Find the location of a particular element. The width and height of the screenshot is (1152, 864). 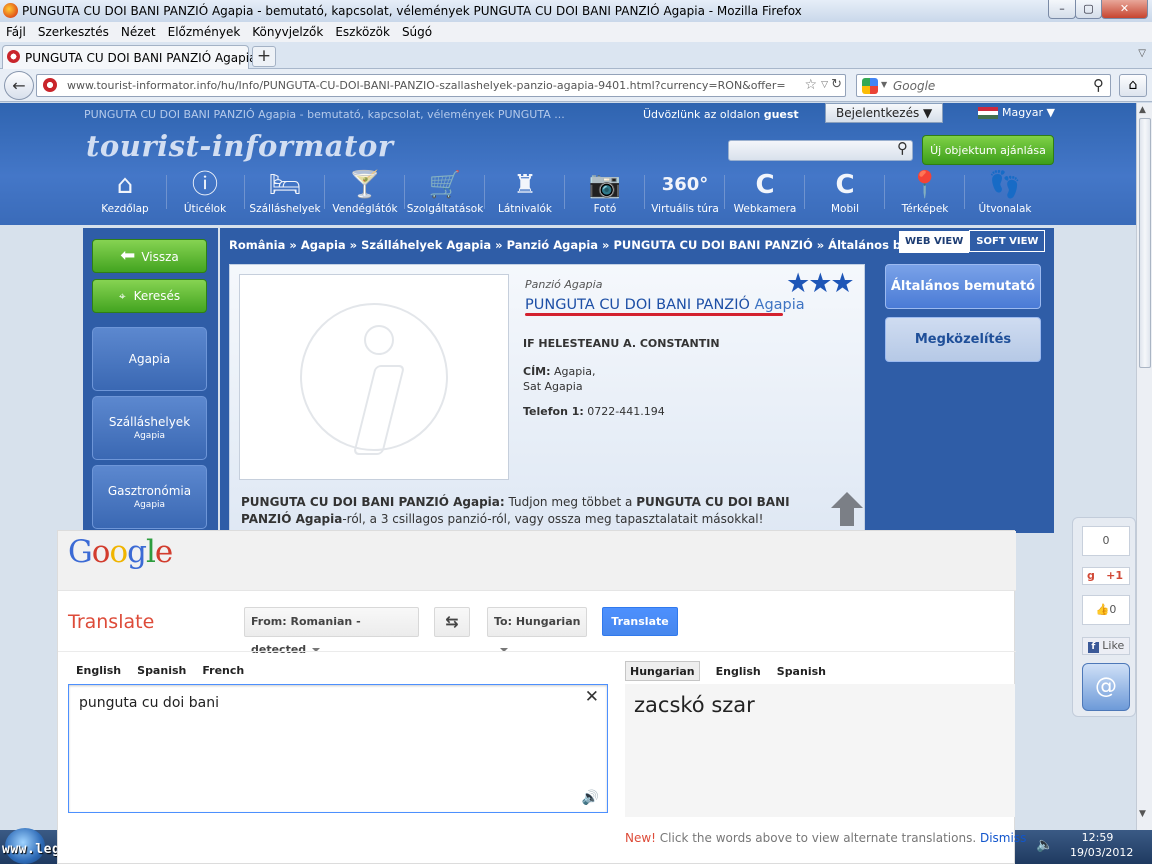

back-nav-button: ⬅ Vissza is located at coordinates (149, 256).